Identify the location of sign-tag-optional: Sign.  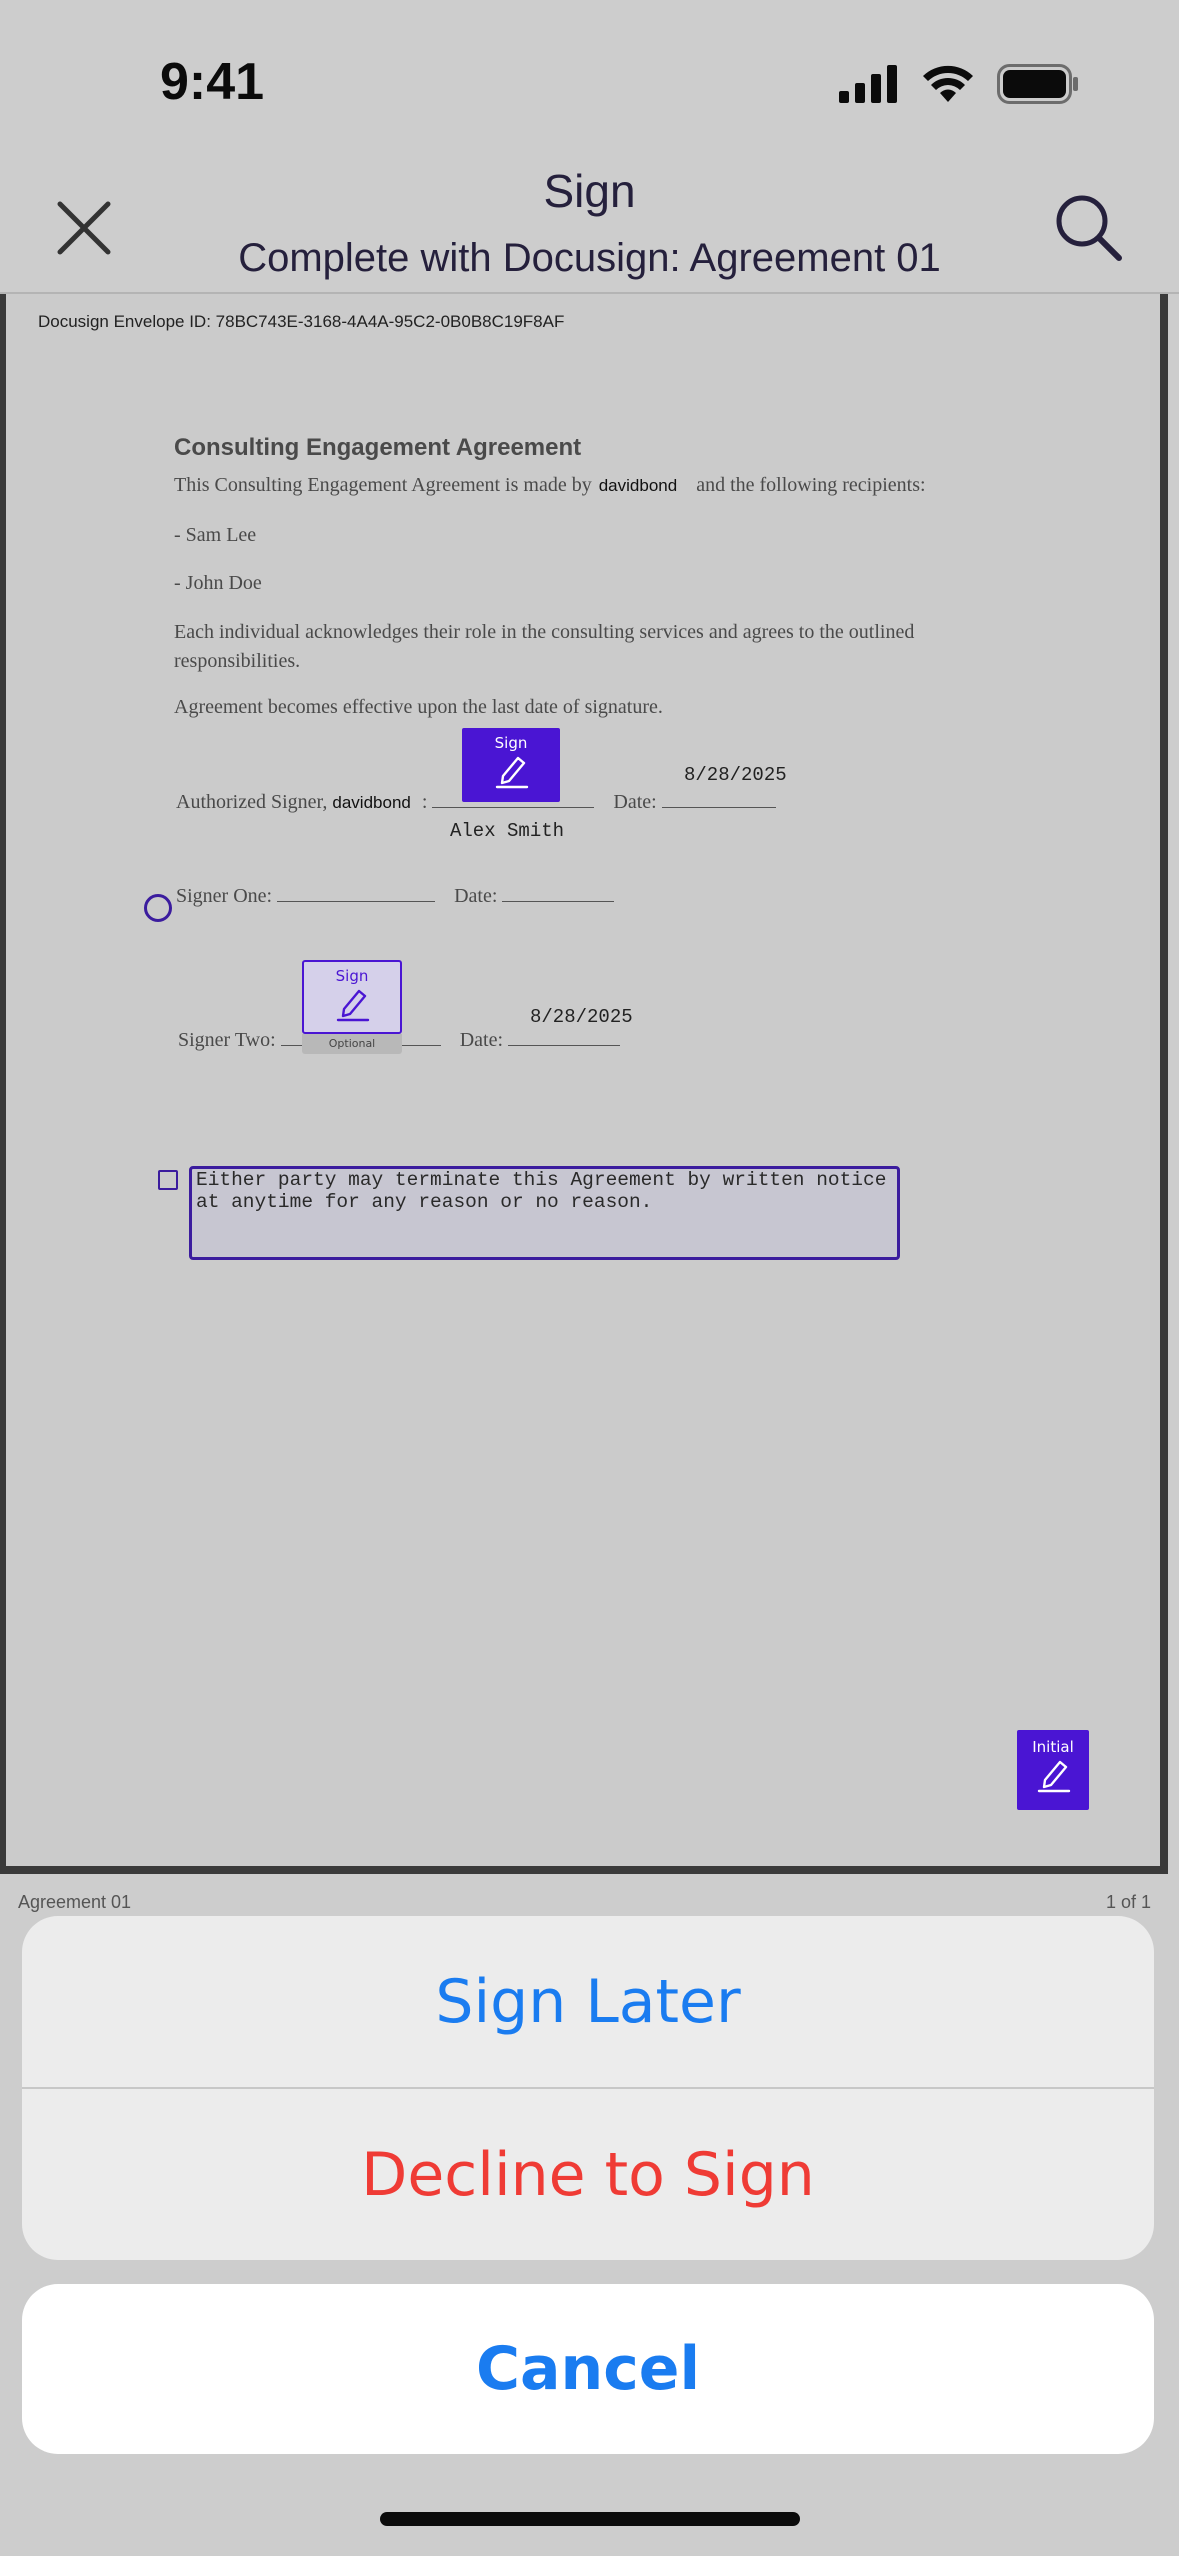
(352, 997).